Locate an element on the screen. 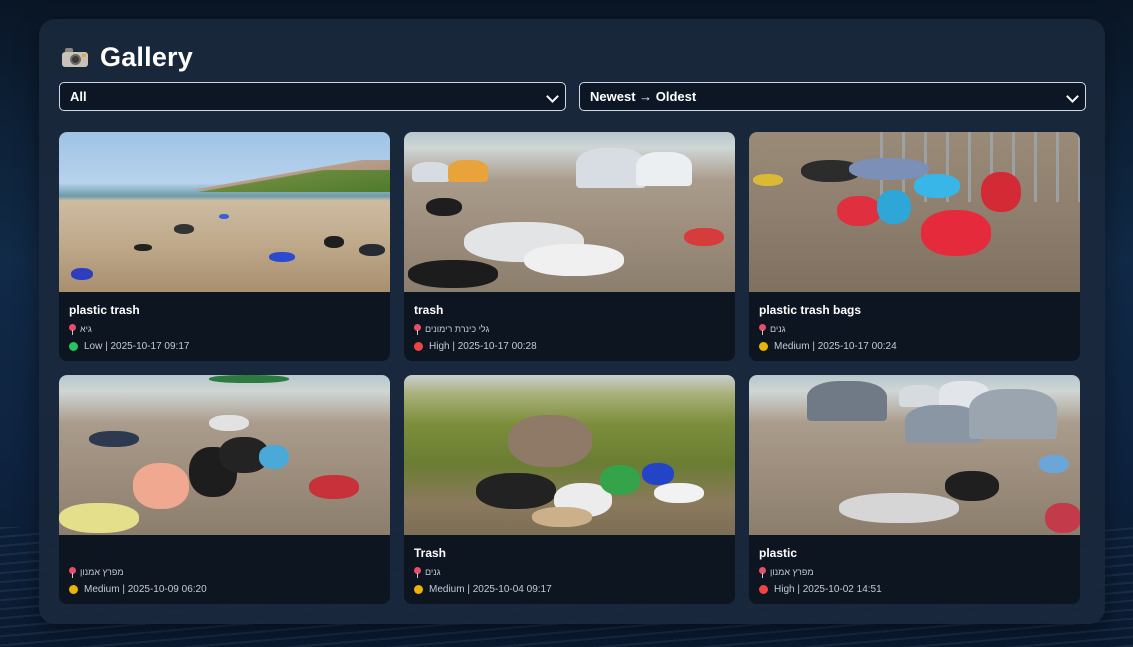 The width and height of the screenshot is (1133, 647). card-meta: High | 2025-10-02 14:51 is located at coordinates (828, 589).